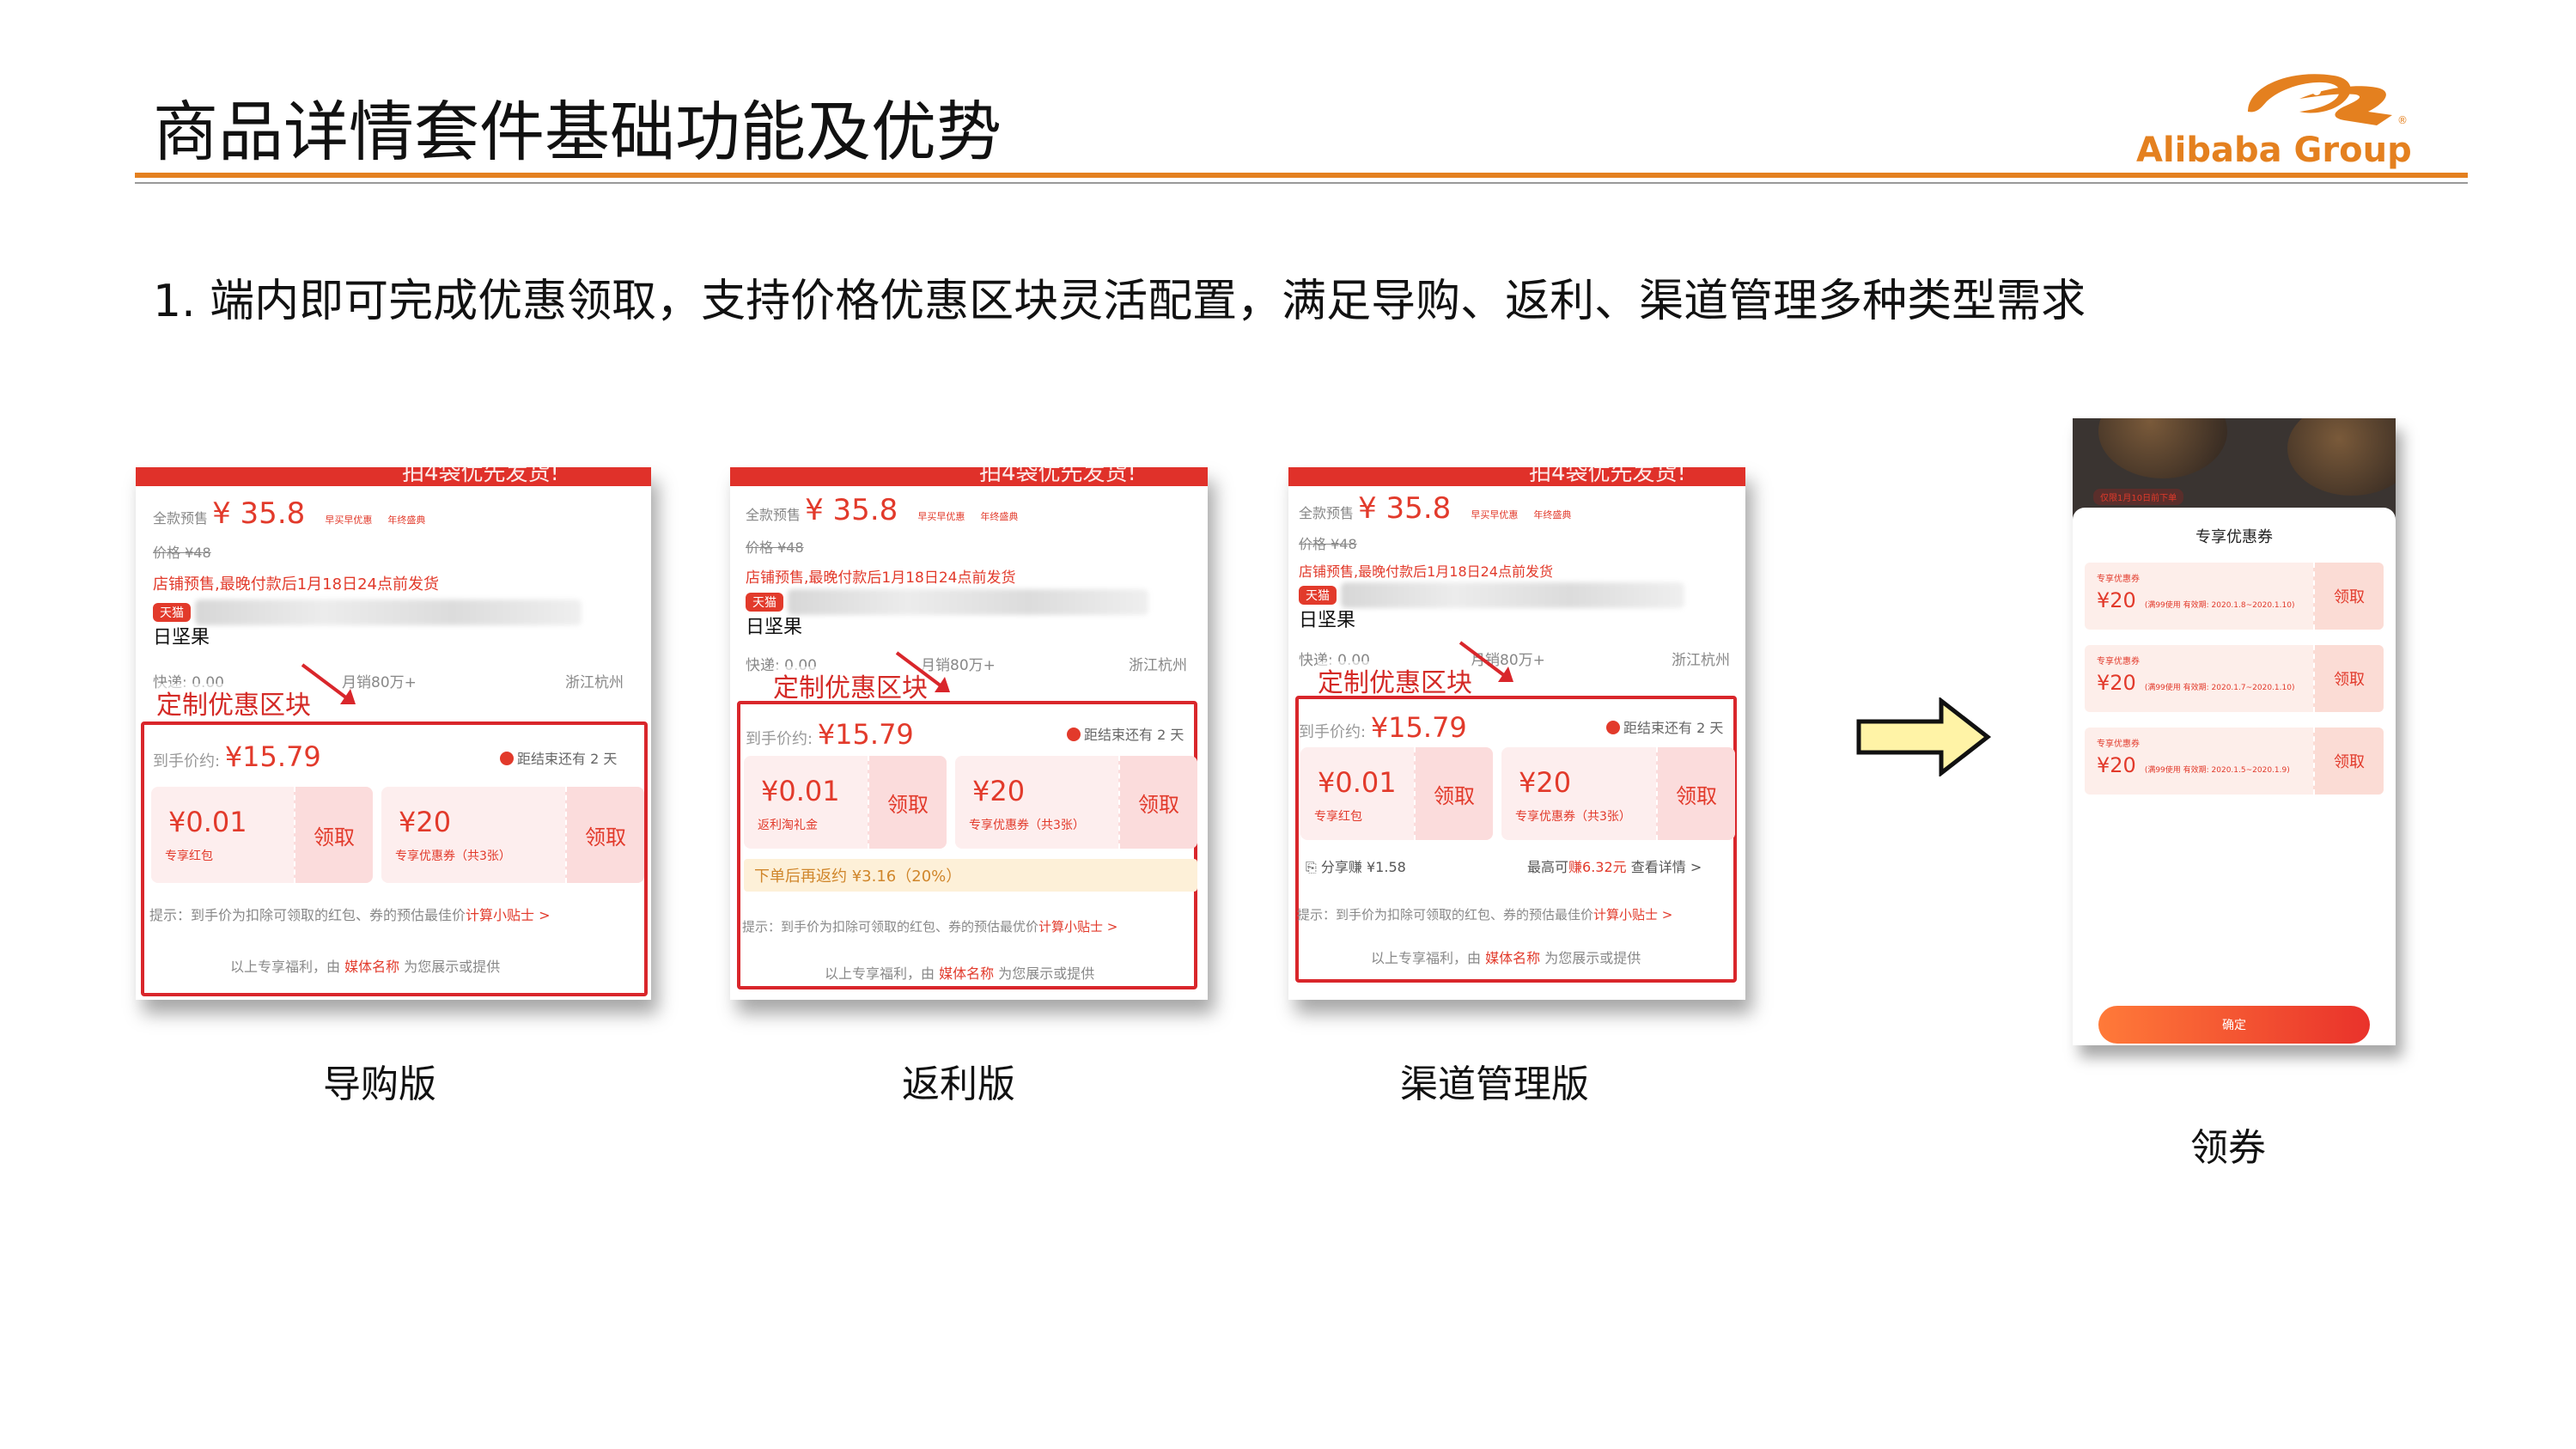 Image resolution: width=2576 pixels, height=1449 pixels. Describe the element at coordinates (1301, 183) in the screenshot. I see `title-underline-thin` at that location.